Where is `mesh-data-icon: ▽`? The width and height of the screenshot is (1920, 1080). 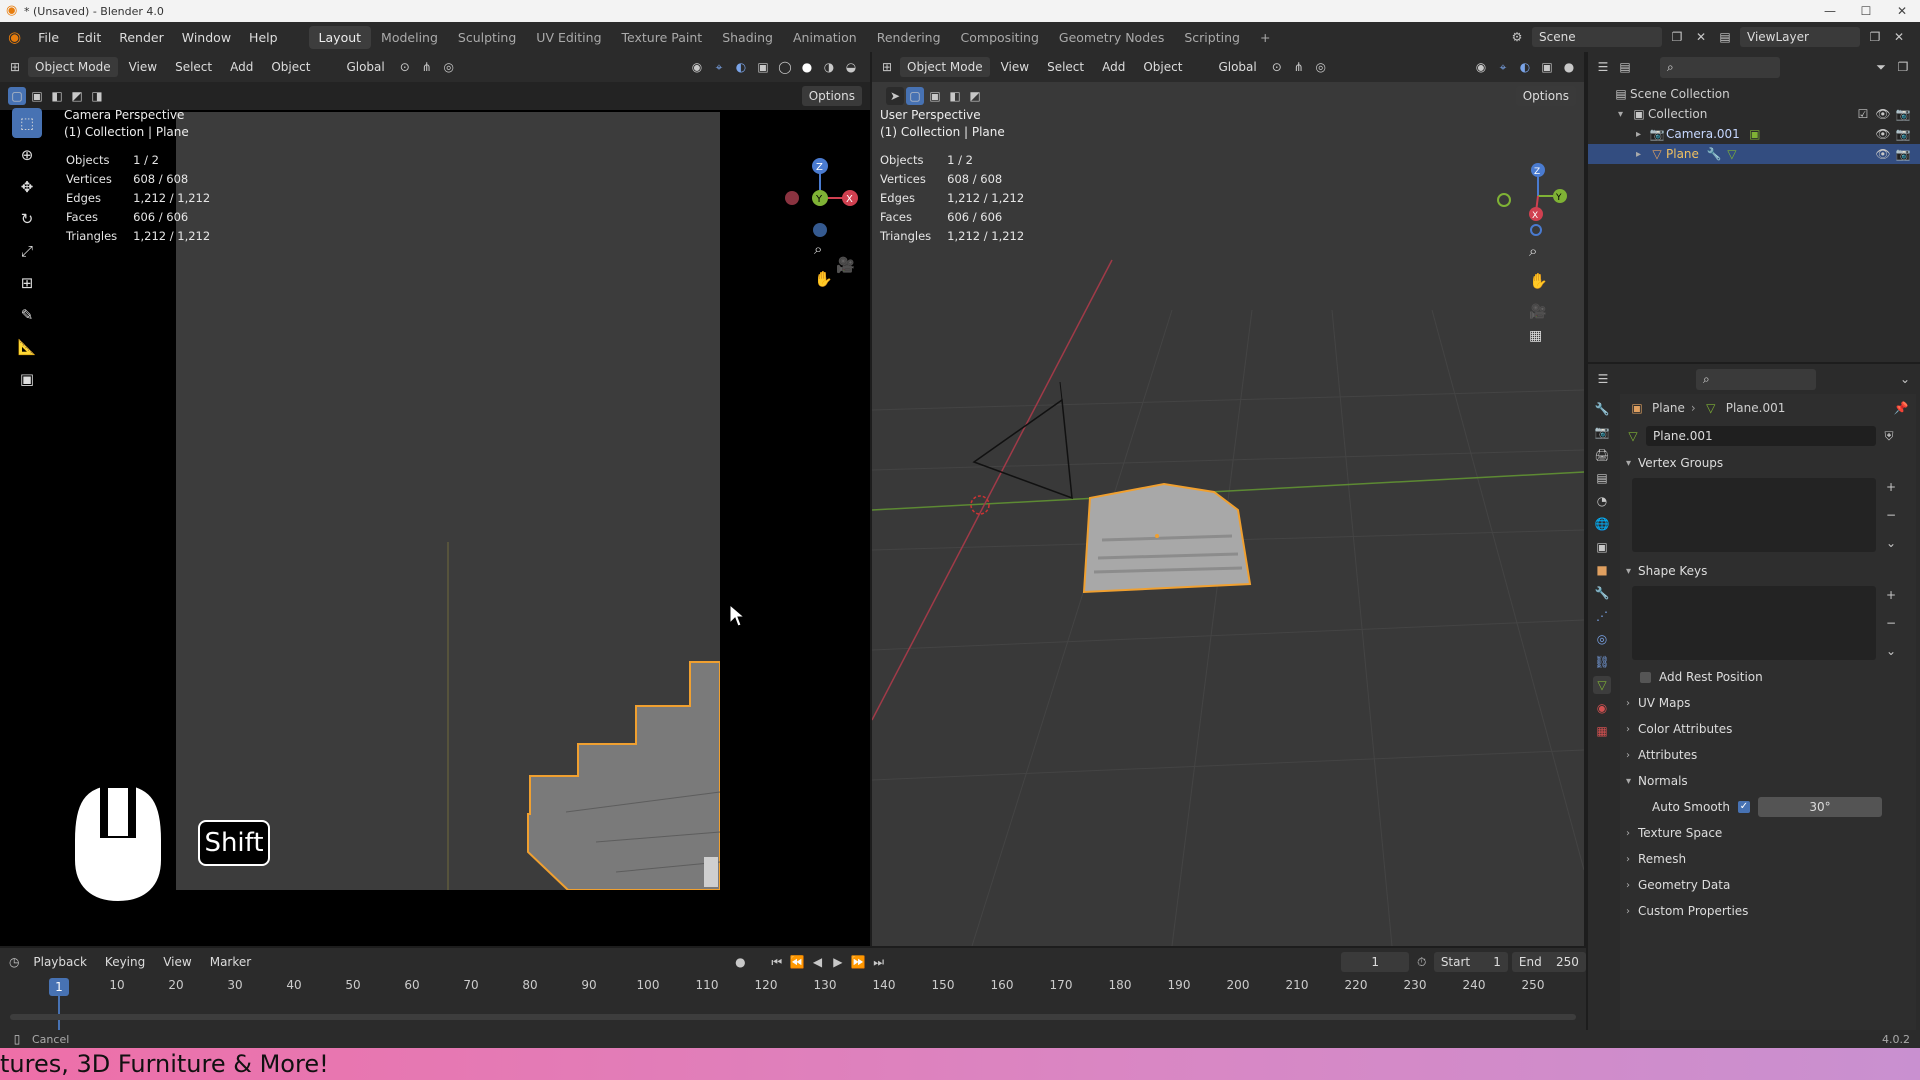 mesh-data-icon: ▽ is located at coordinates (1633, 436).